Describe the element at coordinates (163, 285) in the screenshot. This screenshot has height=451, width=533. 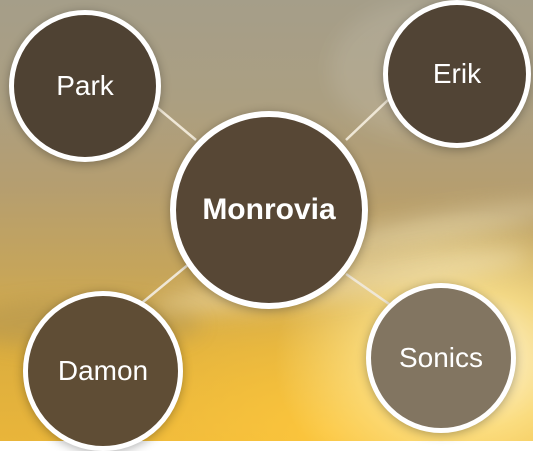
I see `link-center-damon` at that location.